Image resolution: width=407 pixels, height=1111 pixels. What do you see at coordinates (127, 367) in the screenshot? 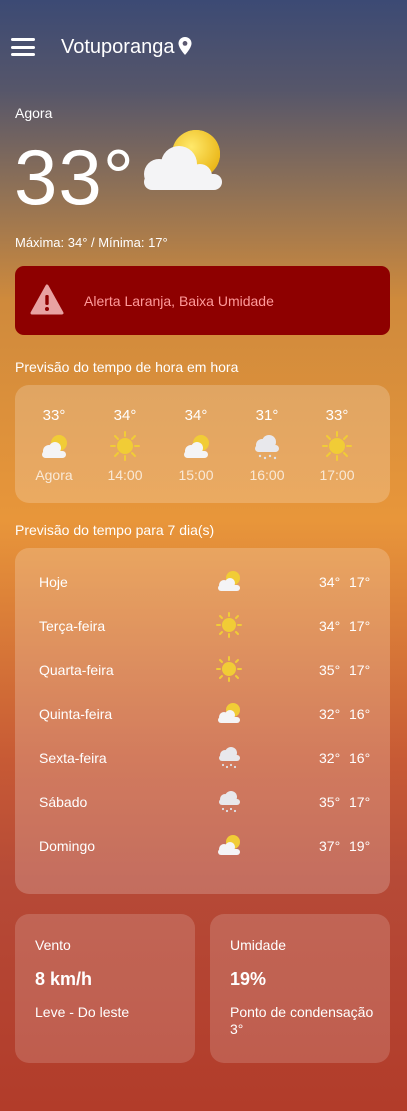
I see `hourly-title: Previsão do tempo de hora em hora` at bounding box center [127, 367].